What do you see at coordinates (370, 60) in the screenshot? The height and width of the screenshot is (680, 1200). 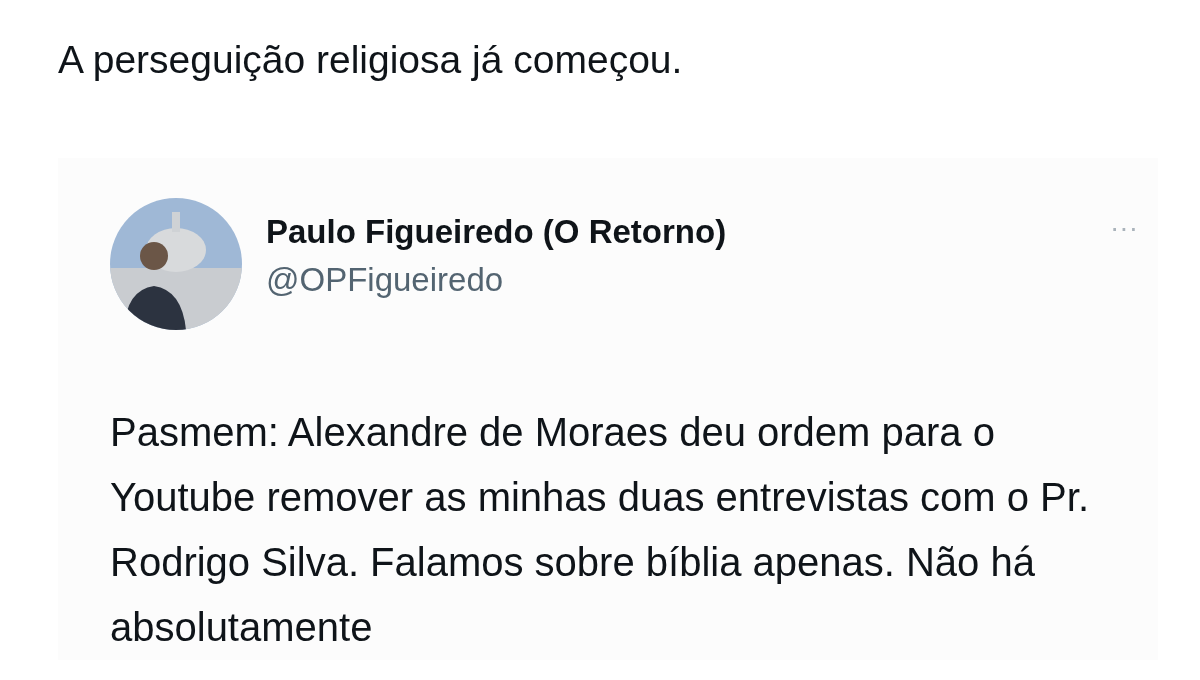 I see `post-text: A perseguição religiosa já começou.` at bounding box center [370, 60].